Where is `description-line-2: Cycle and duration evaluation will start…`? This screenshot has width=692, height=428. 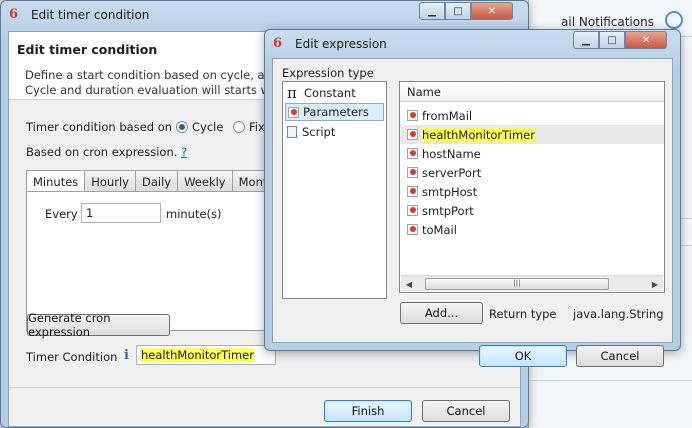 description-line-2: Cycle and duration evaluation will start… is located at coordinates (158, 90).